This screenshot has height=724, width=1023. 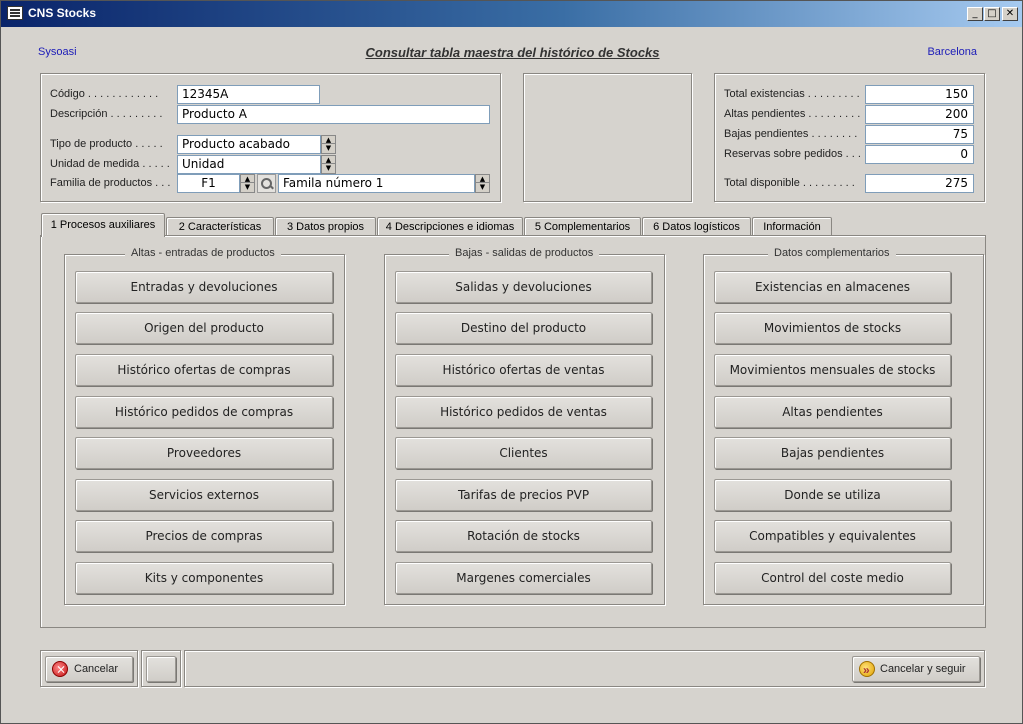 I want to click on clientes-button: Clientes, so click(x=523, y=453).